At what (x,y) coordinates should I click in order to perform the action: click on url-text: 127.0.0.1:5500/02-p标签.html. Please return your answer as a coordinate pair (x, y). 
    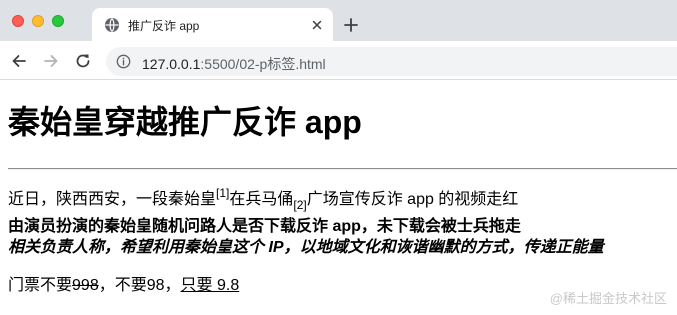
    Looking at the image, I should click on (234, 64).